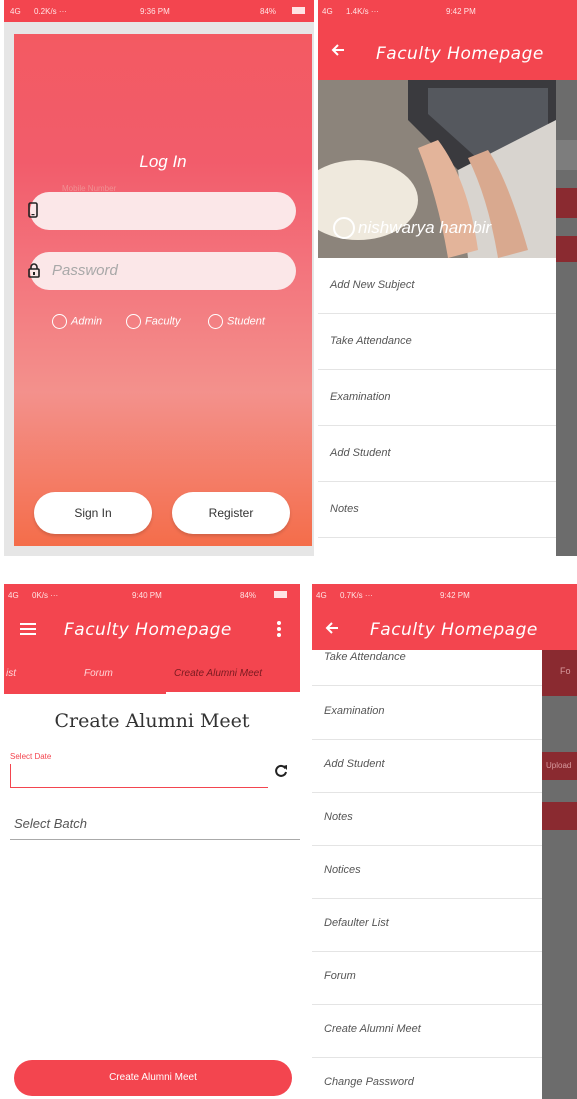 The width and height of the screenshot is (577, 1099). Describe the element at coordinates (427, 977) in the screenshot. I see `menu-item-forum: Forum` at that location.